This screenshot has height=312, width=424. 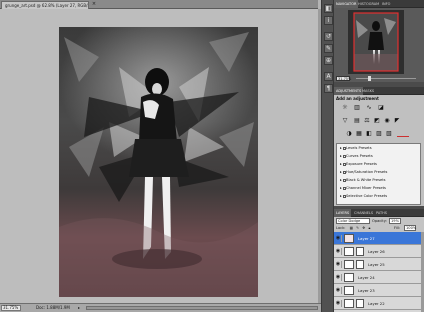 I want to click on layer-name: Layer 25, so click(x=376, y=264).